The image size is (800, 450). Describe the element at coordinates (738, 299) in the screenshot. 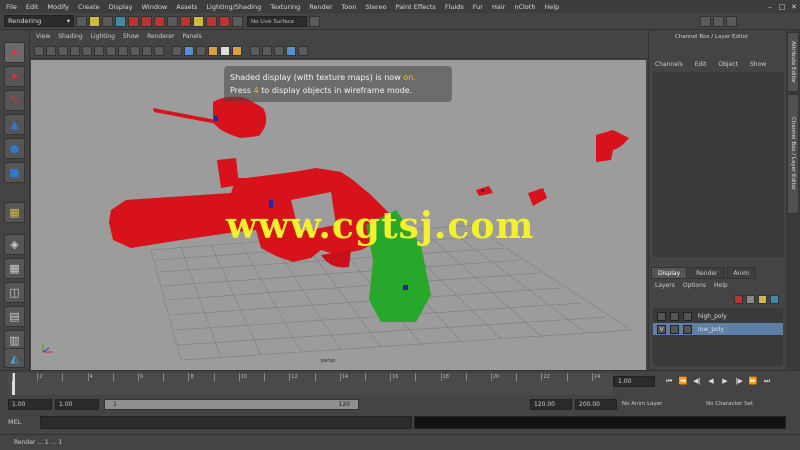

I see `move-layer-up-icon` at that location.